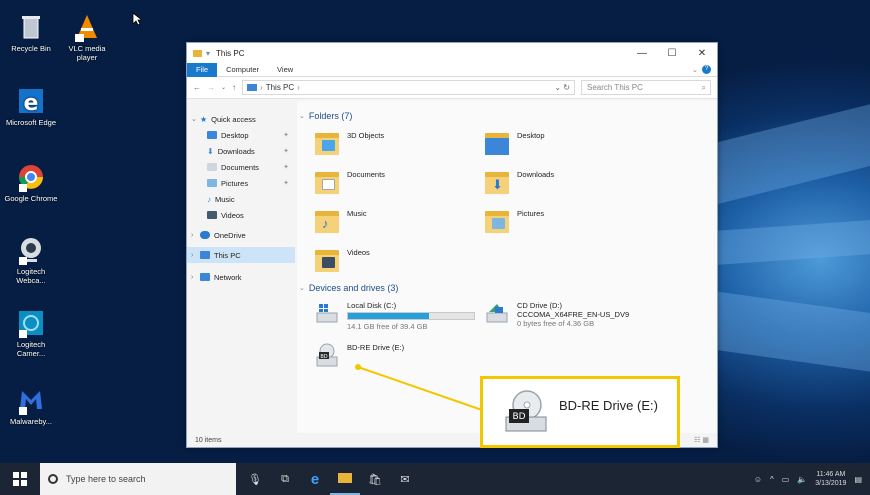 The image size is (870, 495). I want to click on nav-onedrive: › OneDrive, so click(241, 235).